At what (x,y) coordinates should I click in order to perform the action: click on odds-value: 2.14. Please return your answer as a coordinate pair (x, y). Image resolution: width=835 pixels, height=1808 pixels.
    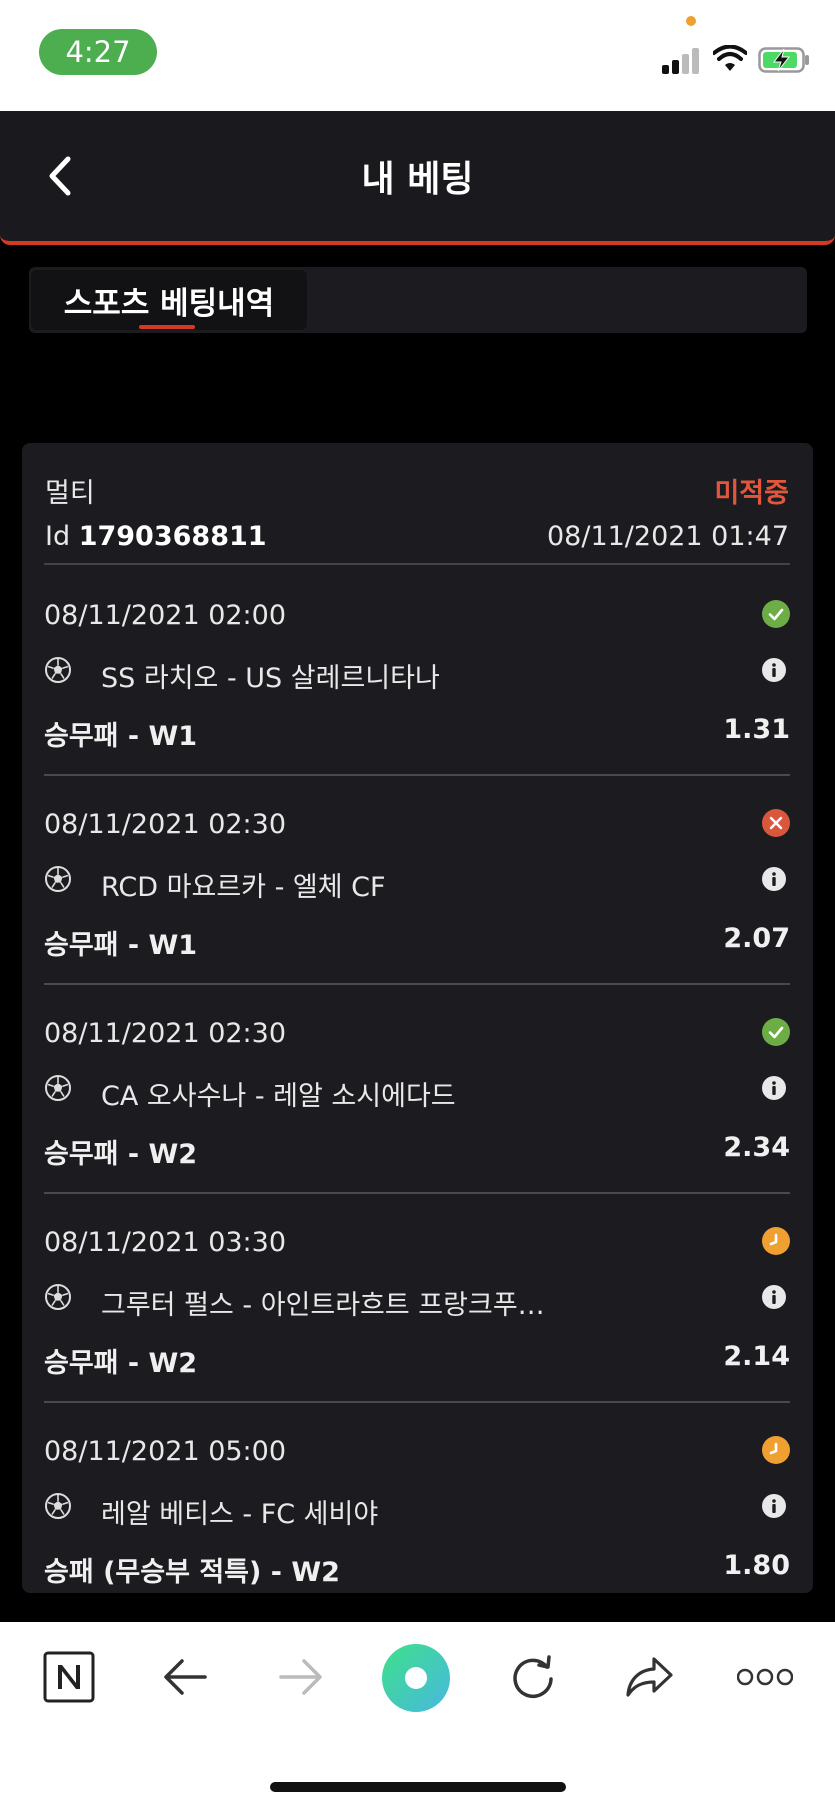
    Looking at the image, I should click on (756, 1356).